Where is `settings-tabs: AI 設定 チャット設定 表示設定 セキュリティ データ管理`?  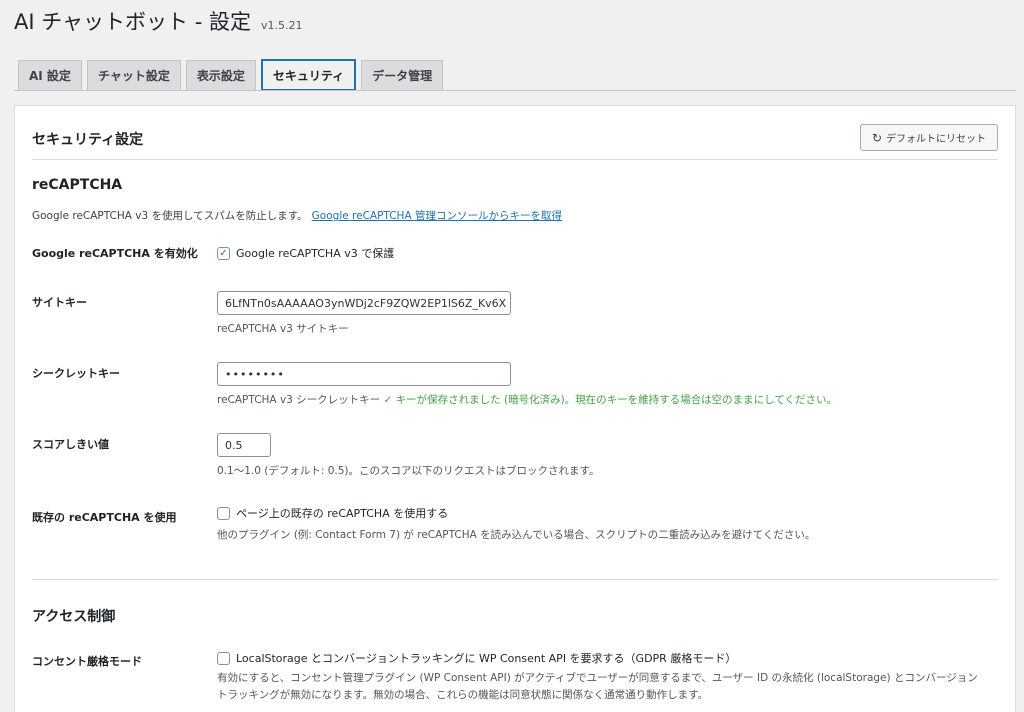 settings-tabs: AI 設定 チャット設定 表示設定 セキュリティ データ管理 is located at coordinates (233, 75).